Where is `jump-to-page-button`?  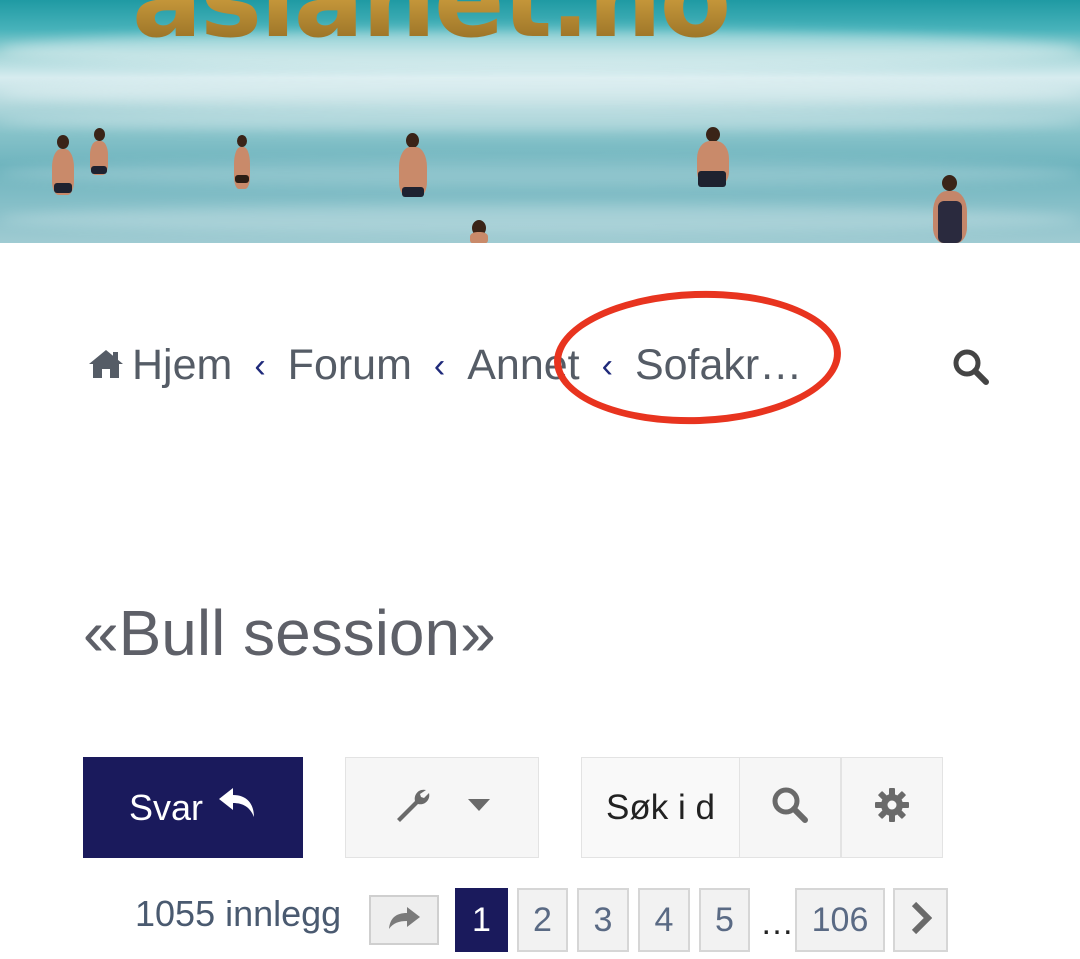
jump-to-page-button is located at coordinates (404, 920).